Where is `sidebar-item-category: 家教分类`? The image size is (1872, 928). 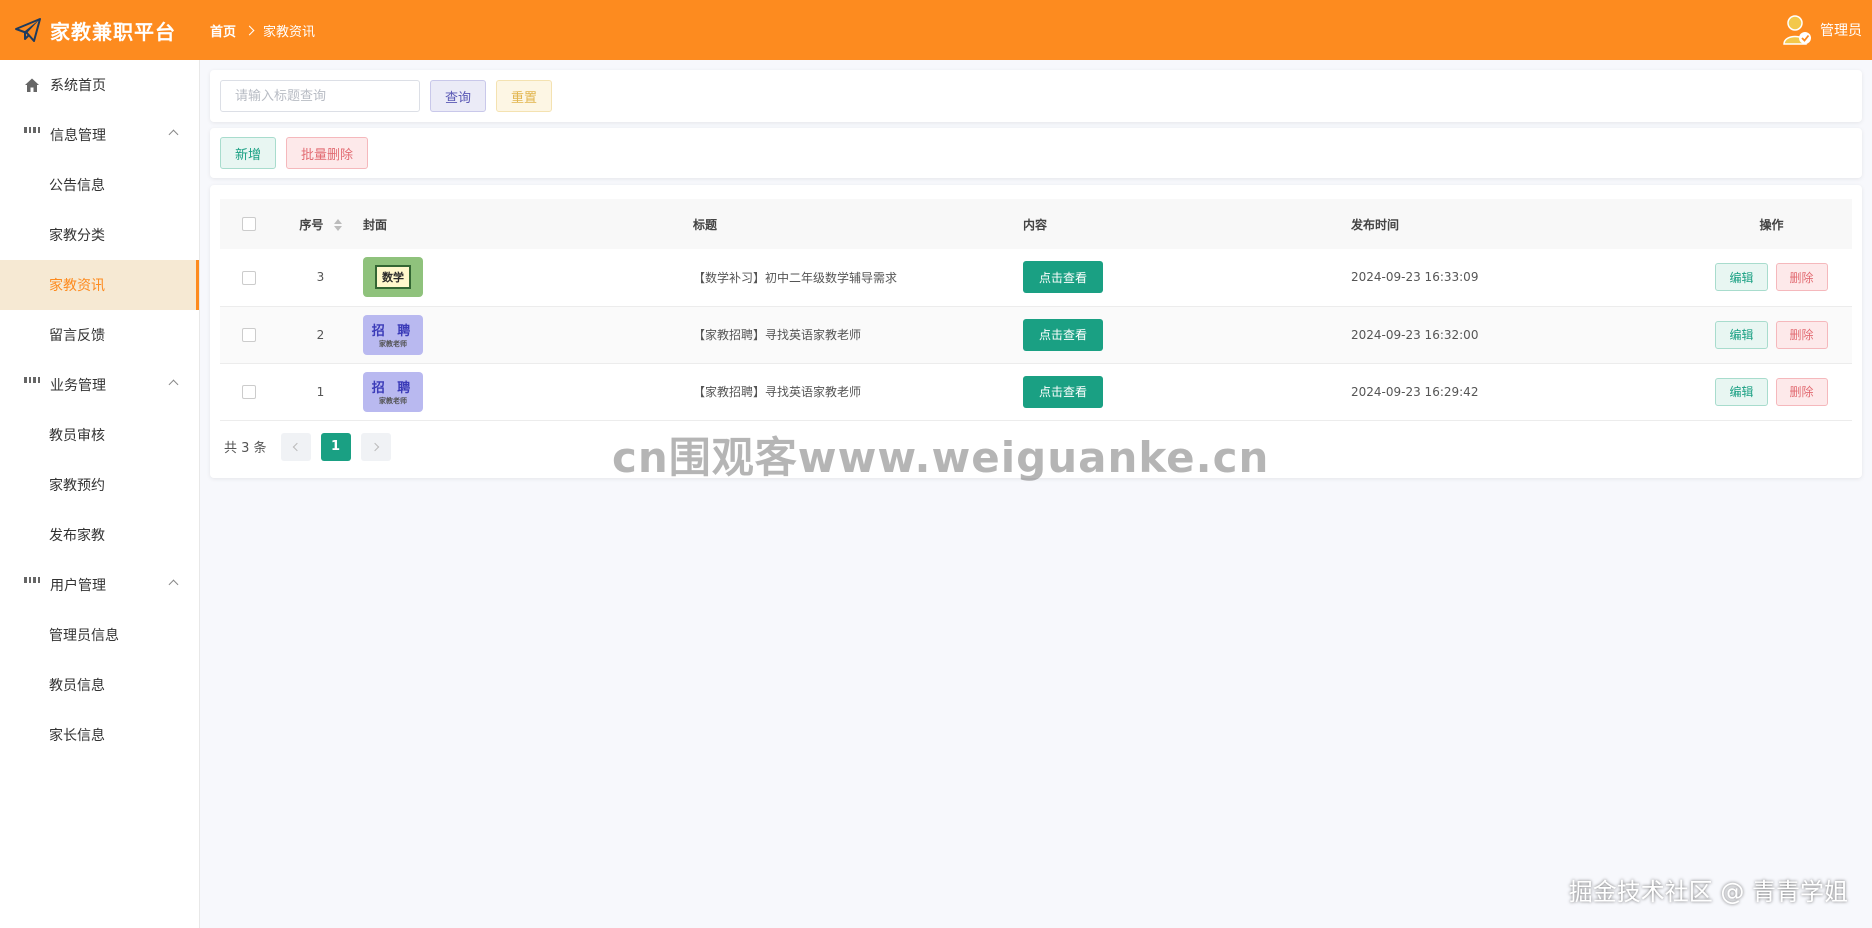
sidebar-item-category: 家教分类 is located at coordinates (99, 235).